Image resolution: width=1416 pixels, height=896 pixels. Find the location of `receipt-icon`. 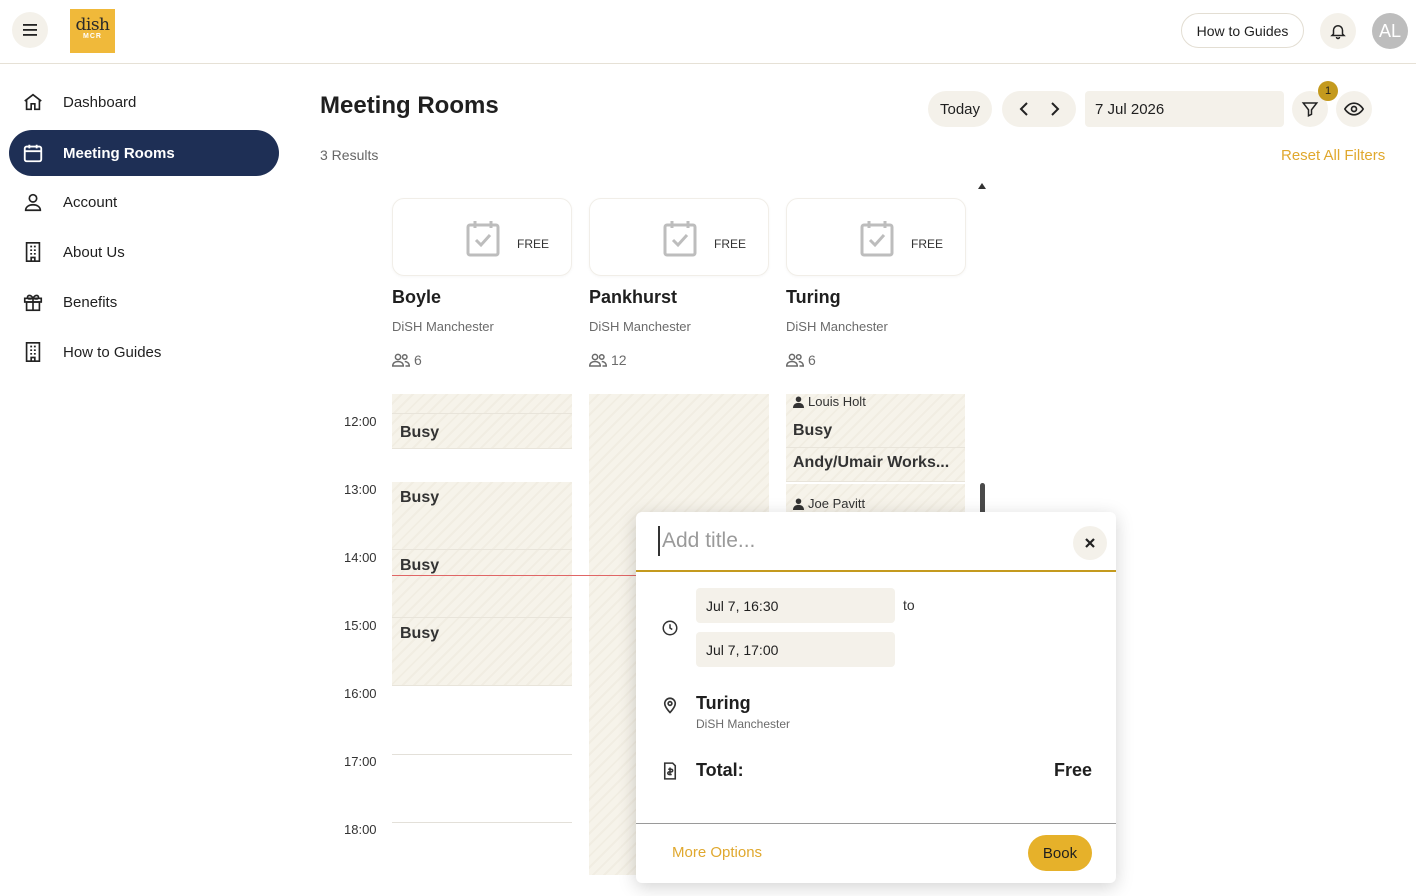

receipt-icon is located at coordinates (670, 771).